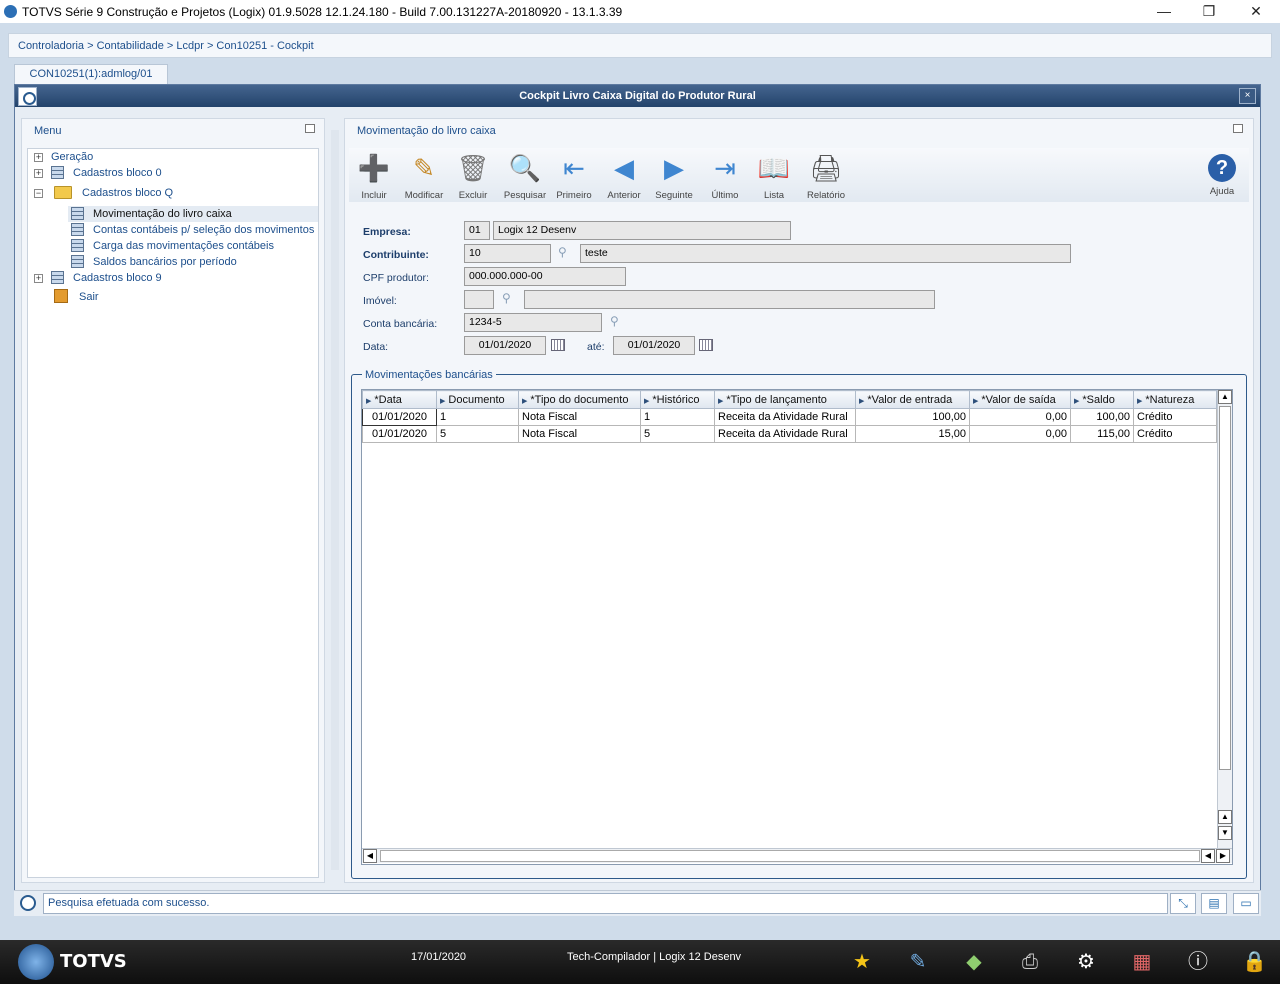  Describe the element at coordinates (424, 176) in the screenshot. I see `toolbar-modificar-button: ✎ Modificar` at that location.